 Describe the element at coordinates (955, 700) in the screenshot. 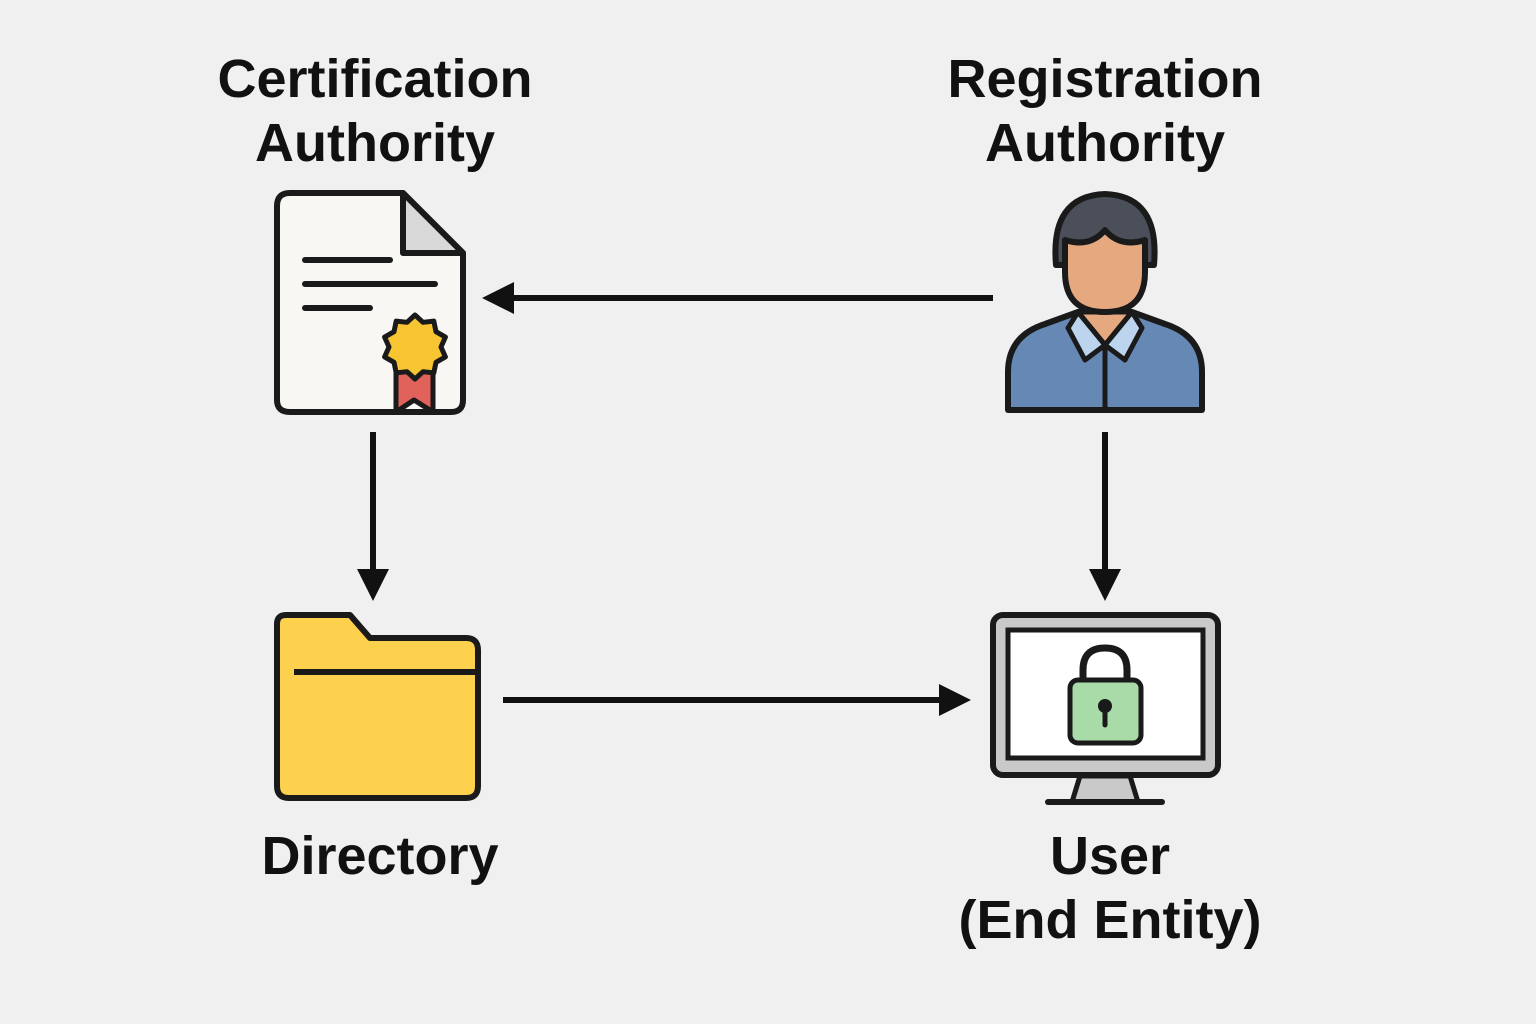

I see `arrowhead-directory-to-user` at that location.